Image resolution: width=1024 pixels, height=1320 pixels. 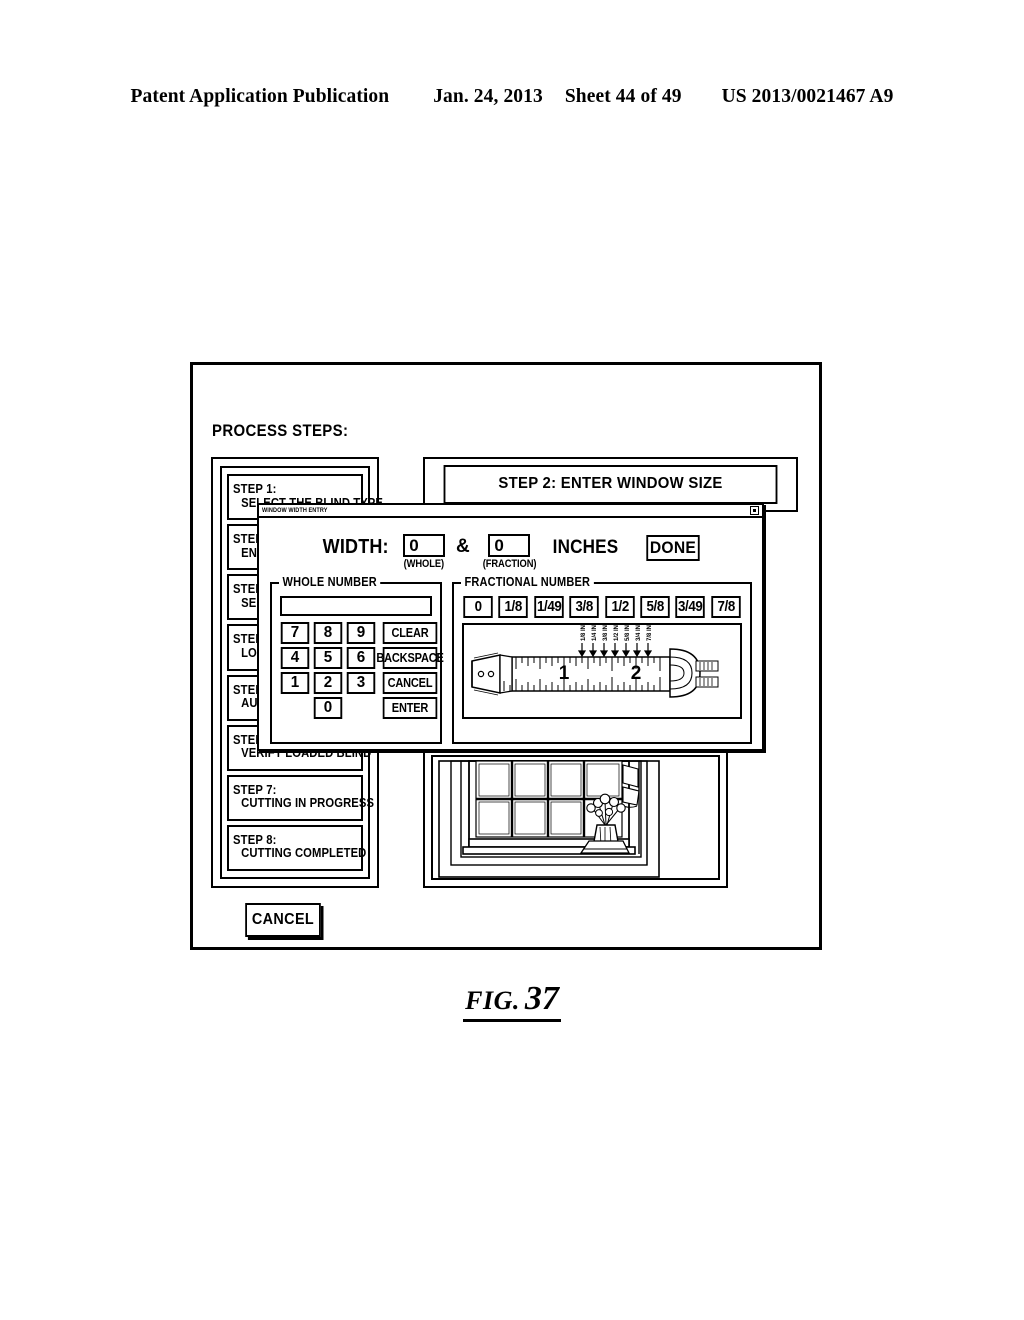 I want to click on inch-mark-1: 1, so click(x=564, y=673).